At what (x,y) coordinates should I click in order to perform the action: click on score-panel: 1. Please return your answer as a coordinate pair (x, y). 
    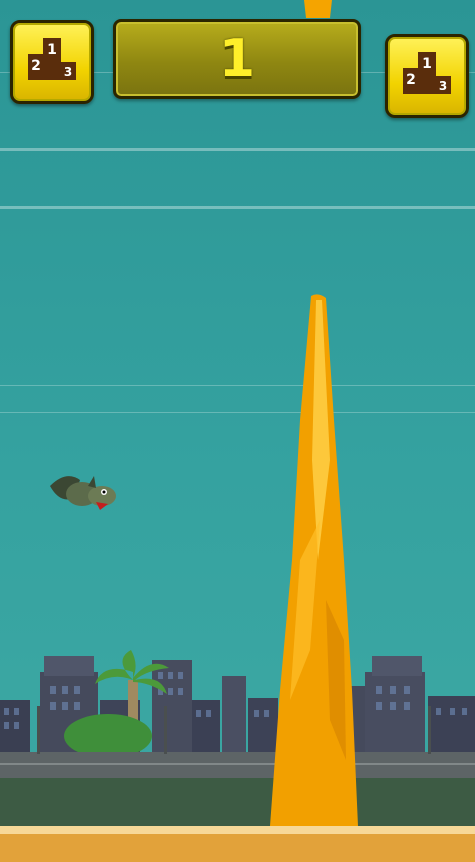
    Looking at the image, I should click on (237, 59).